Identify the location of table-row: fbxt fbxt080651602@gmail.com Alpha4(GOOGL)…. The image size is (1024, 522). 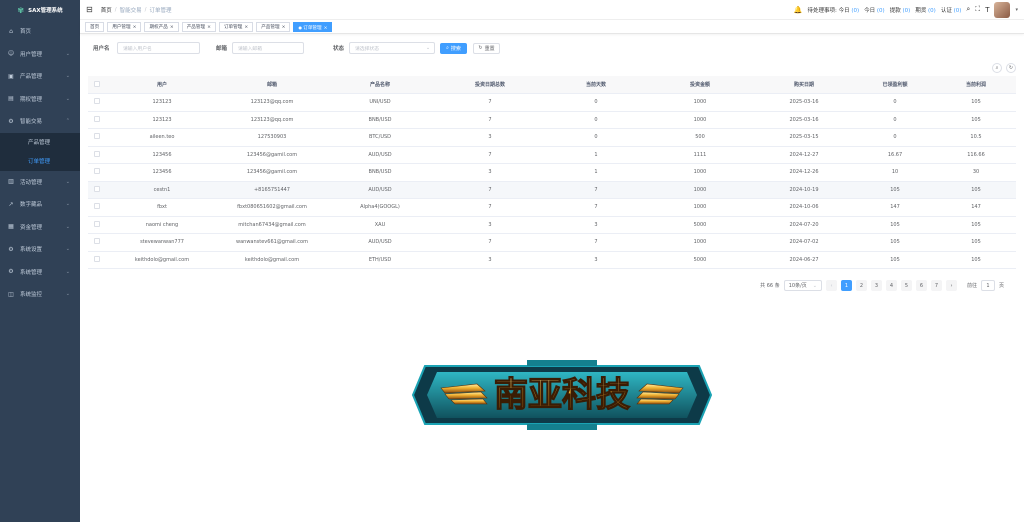
(552, 208).